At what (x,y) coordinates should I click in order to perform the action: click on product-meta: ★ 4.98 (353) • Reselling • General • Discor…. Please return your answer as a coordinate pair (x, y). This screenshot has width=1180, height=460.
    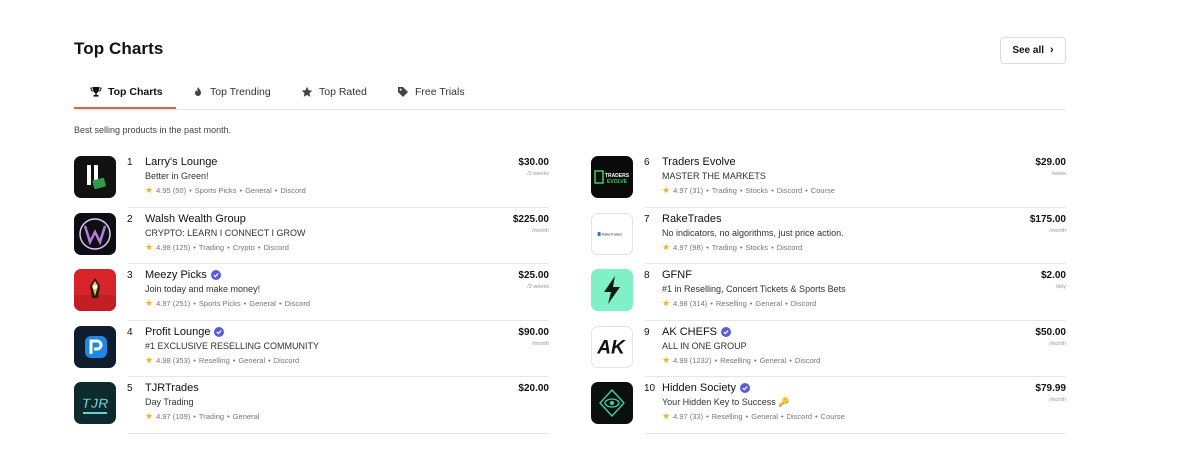
    Looking at the image, I should click on (222, 359).